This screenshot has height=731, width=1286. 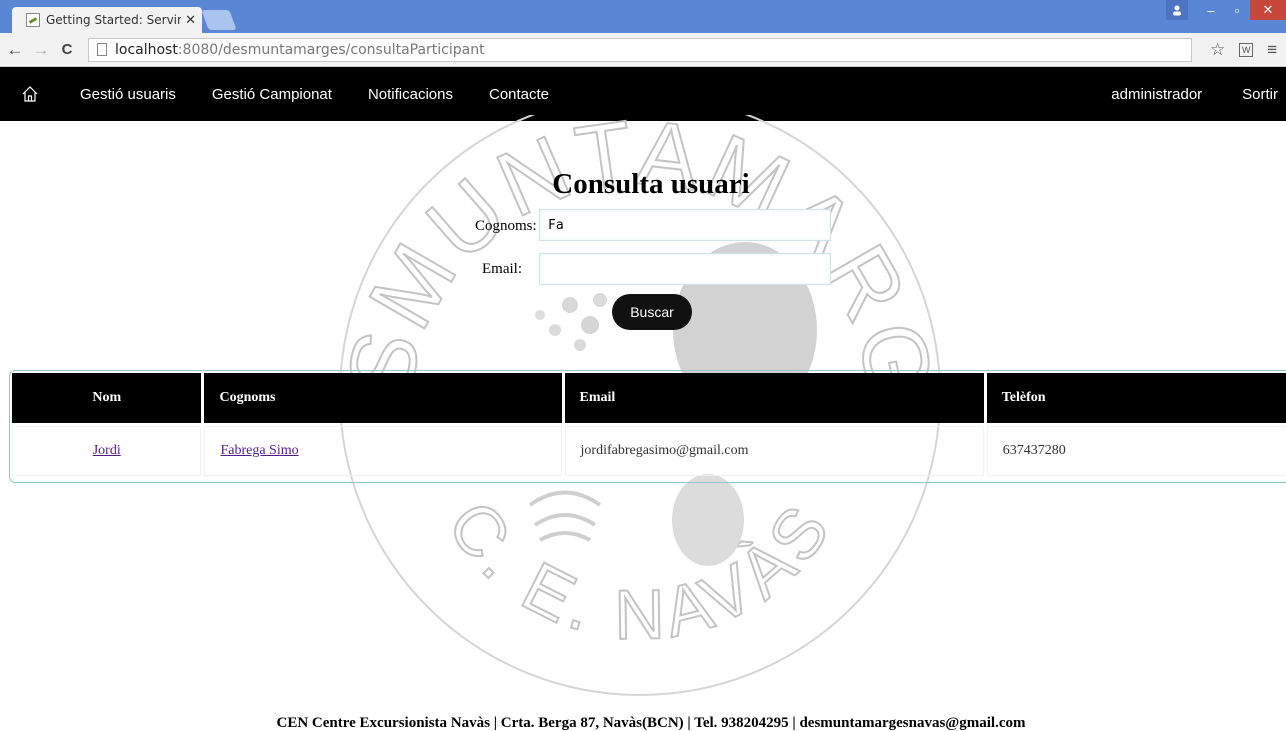 I want to click on extension-icon: W, so click(x=1246, y=49).